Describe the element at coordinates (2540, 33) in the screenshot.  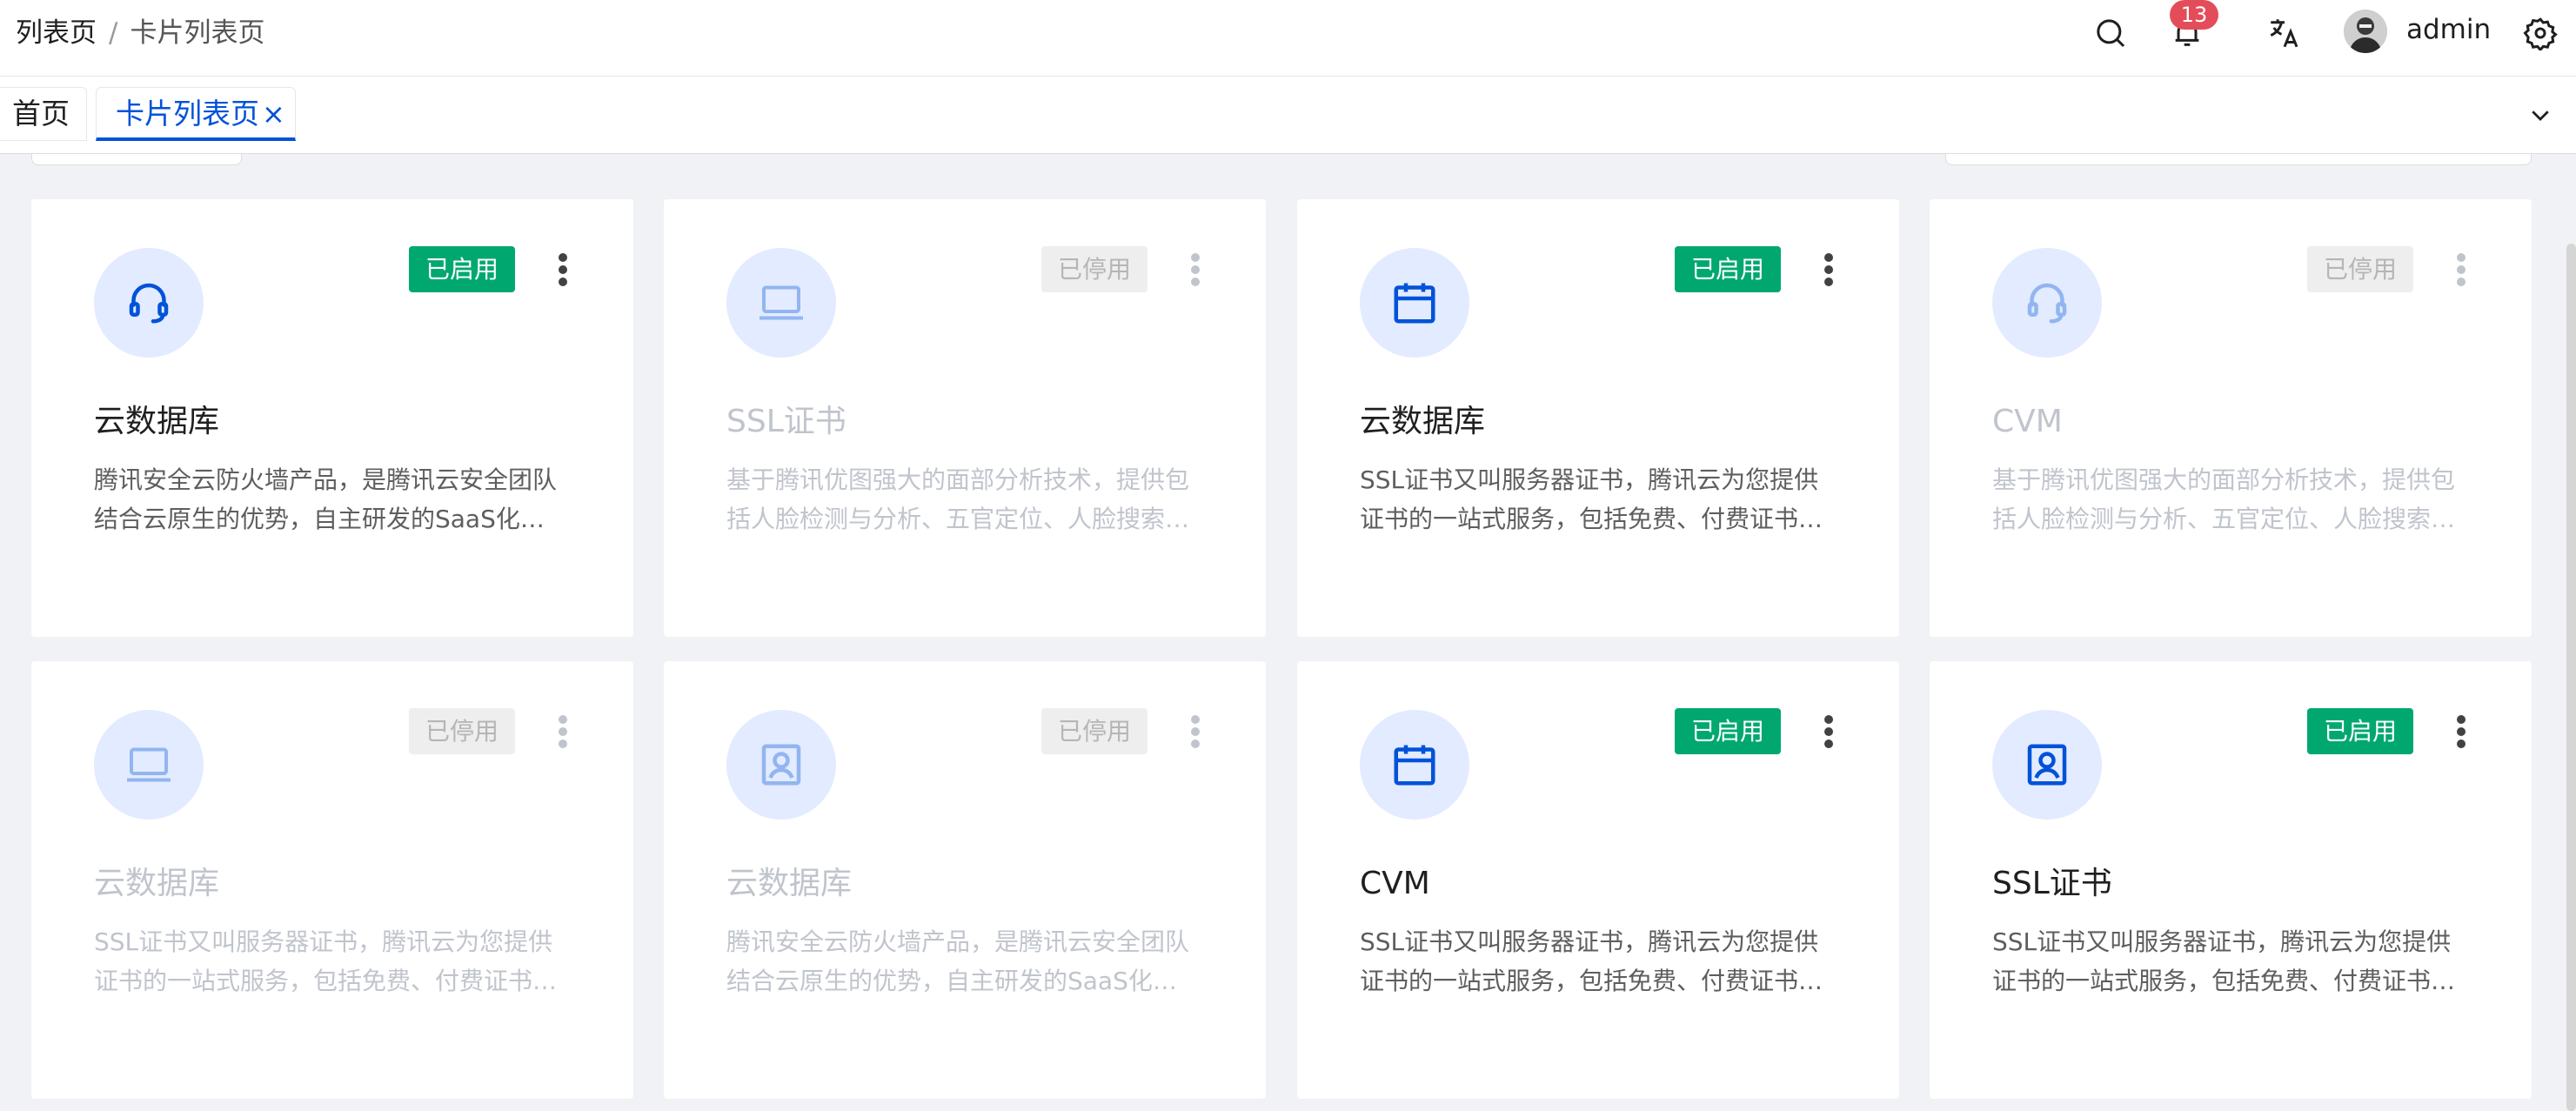
I see `settings-gear-icon` at that location.